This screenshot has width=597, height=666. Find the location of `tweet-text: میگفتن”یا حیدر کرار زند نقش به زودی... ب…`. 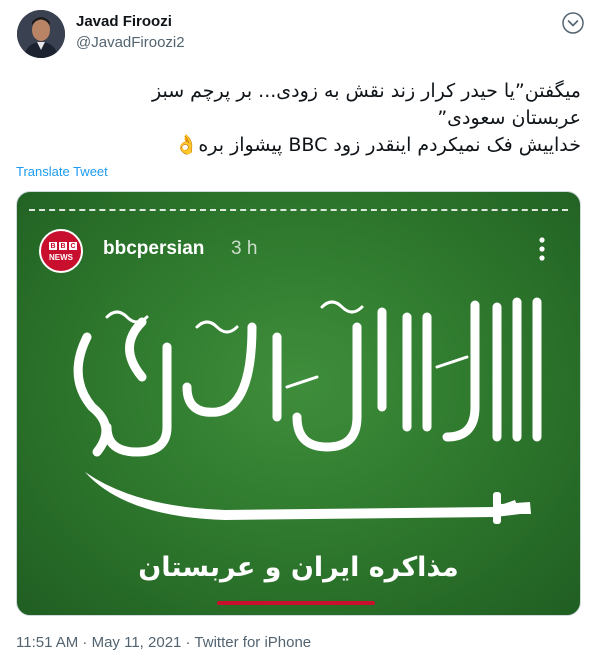

tweet-text: میگفتن”یا حیدر کرار زند نقش به زودی... ب… is located at coordinates (296, 118).